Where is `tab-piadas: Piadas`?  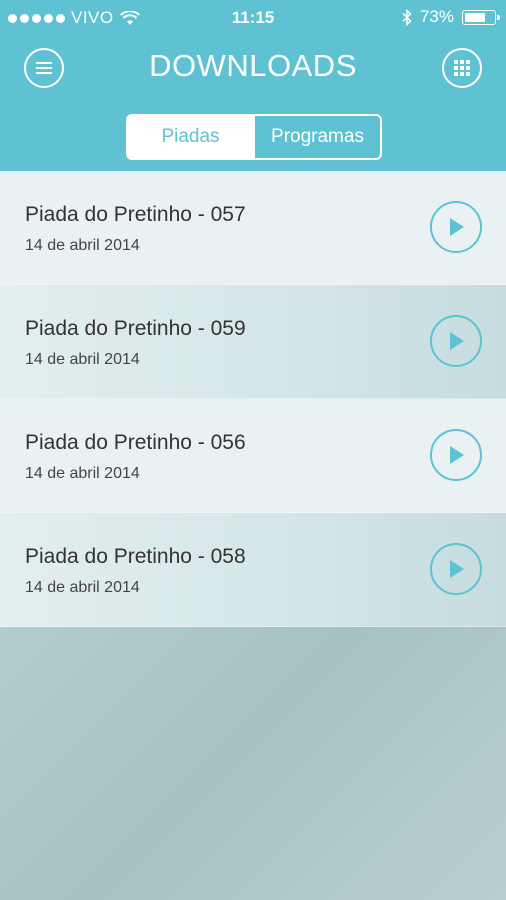 tab-piadas: Piadas is located at coordinates (190, 137).